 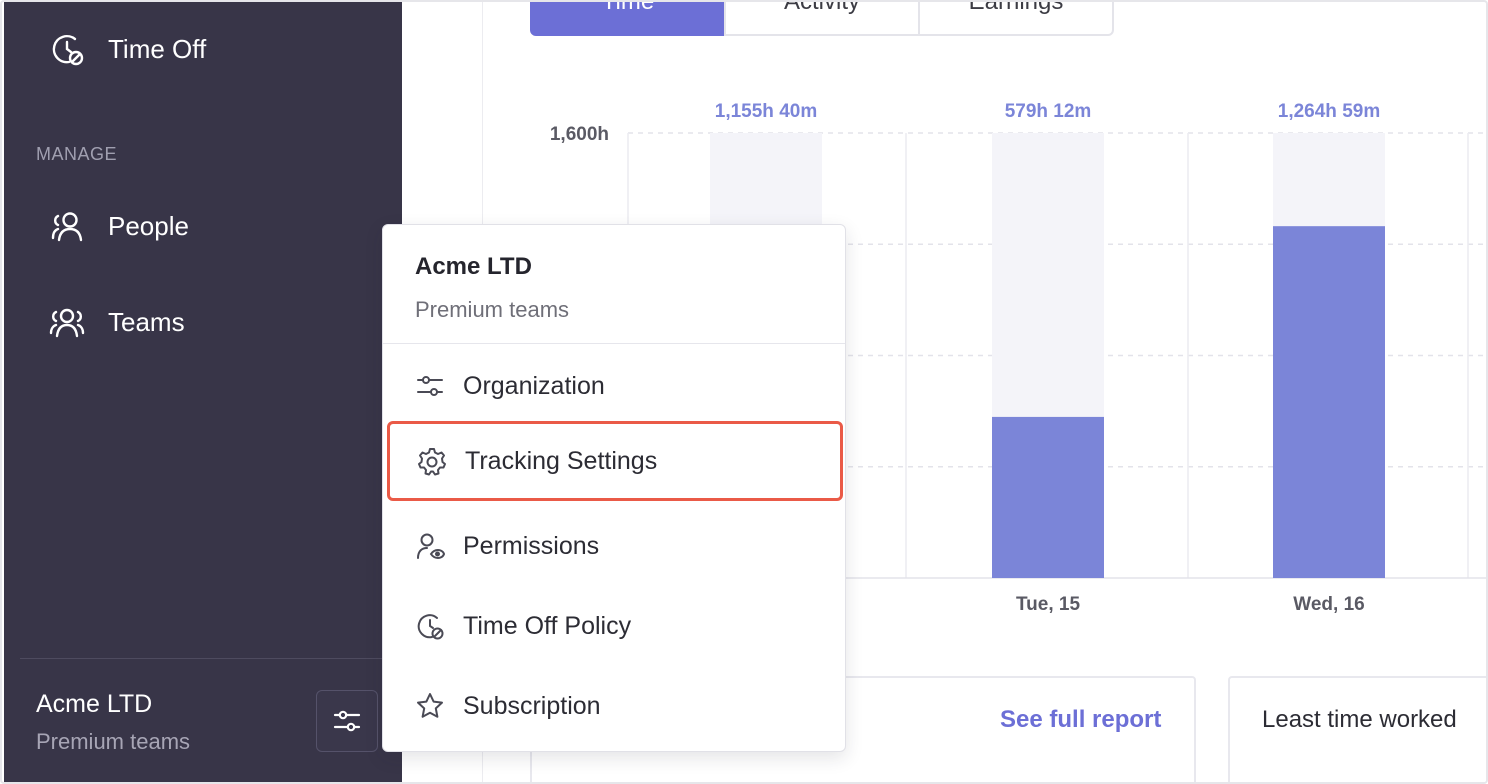 What do you see at coordinates (432, 462) in the screenshot?
I see `gear-icon` at bounding box center [432, 462].